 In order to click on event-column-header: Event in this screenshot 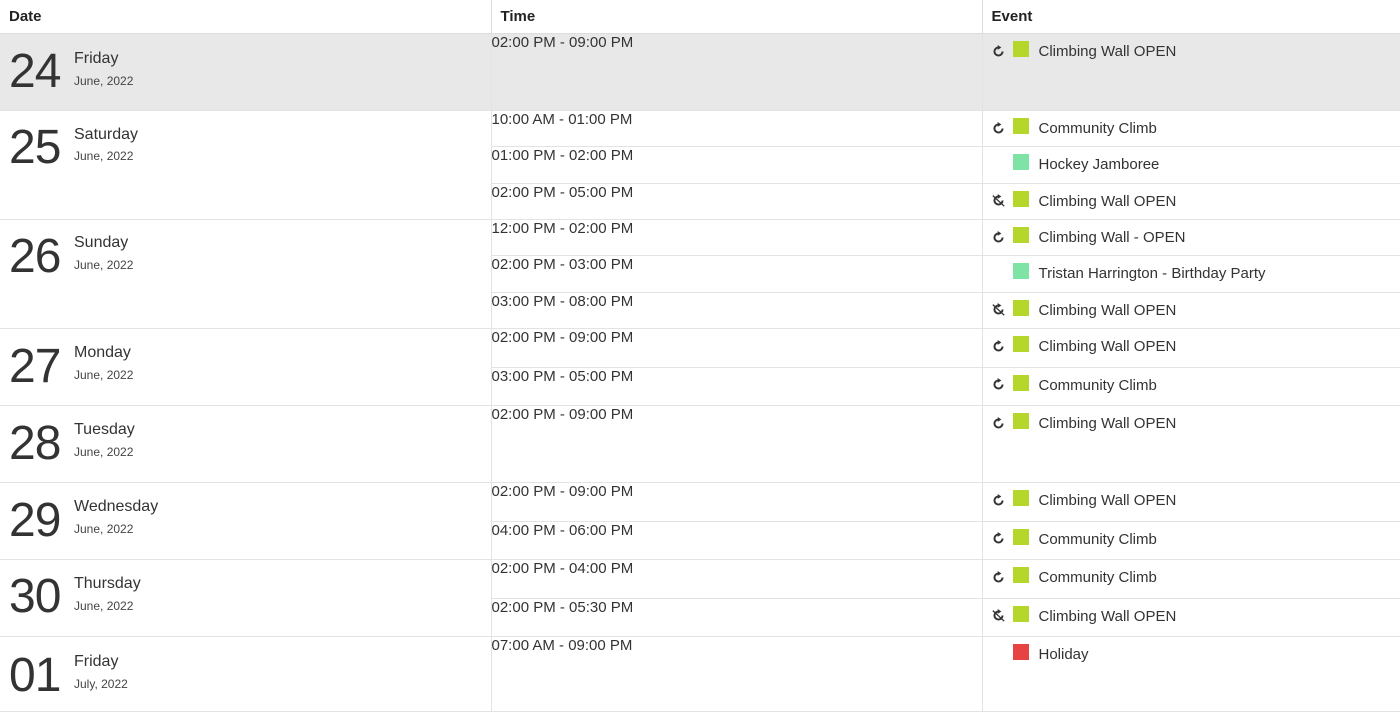, I will do `click(1191, 17)`.